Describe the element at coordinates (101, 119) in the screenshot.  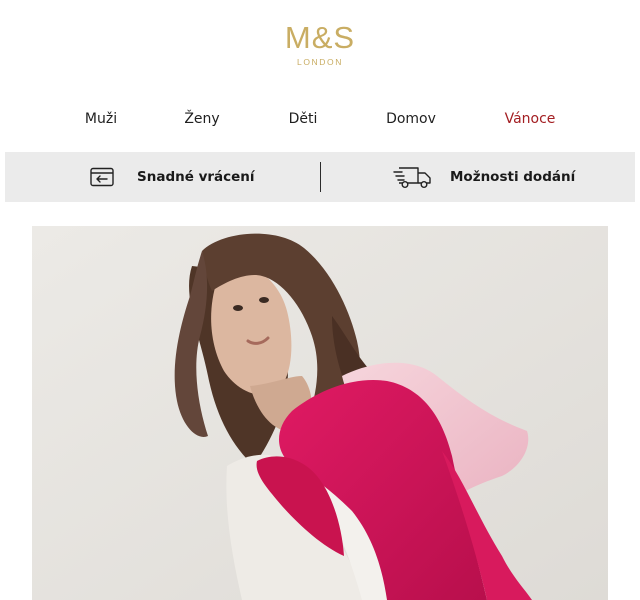
I see `nav-item-muzi: Muži` at that location.